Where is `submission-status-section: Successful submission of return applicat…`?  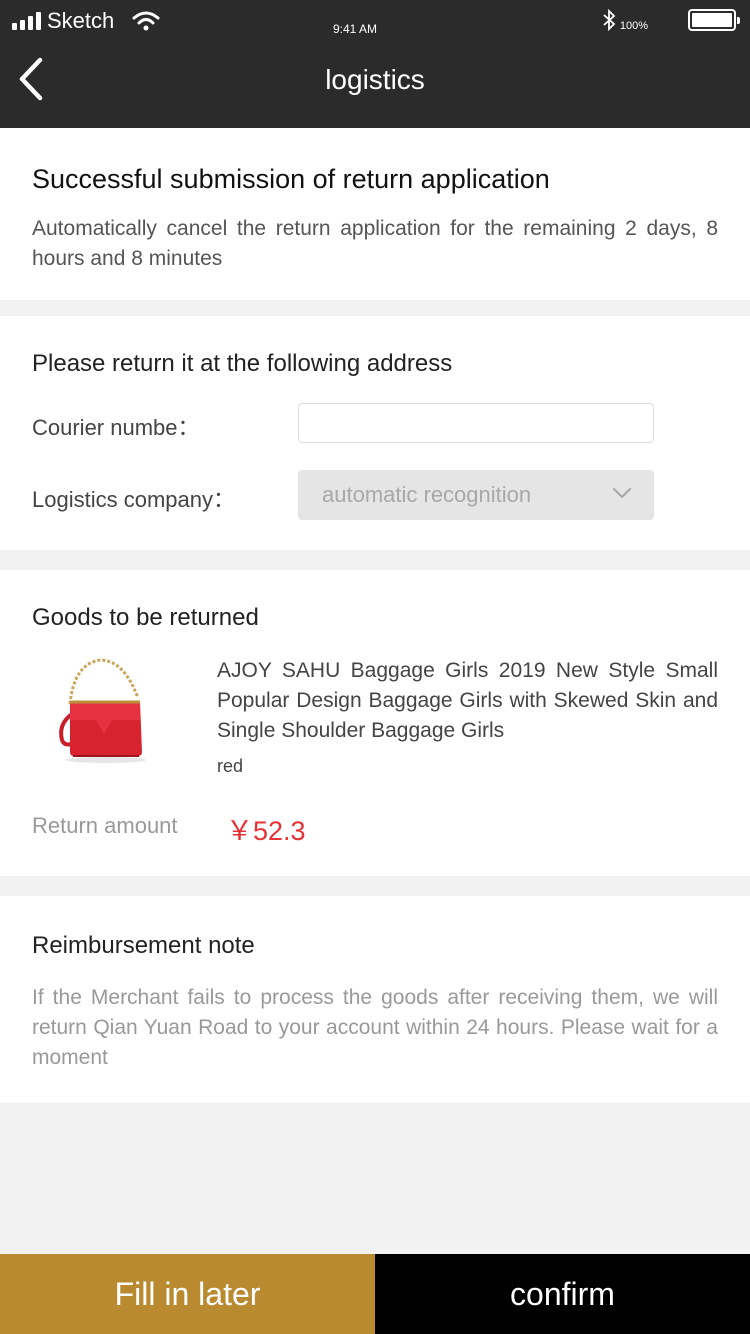 submission-status-section: Successful submission of return applicat… is located at coordinates (375, 214).